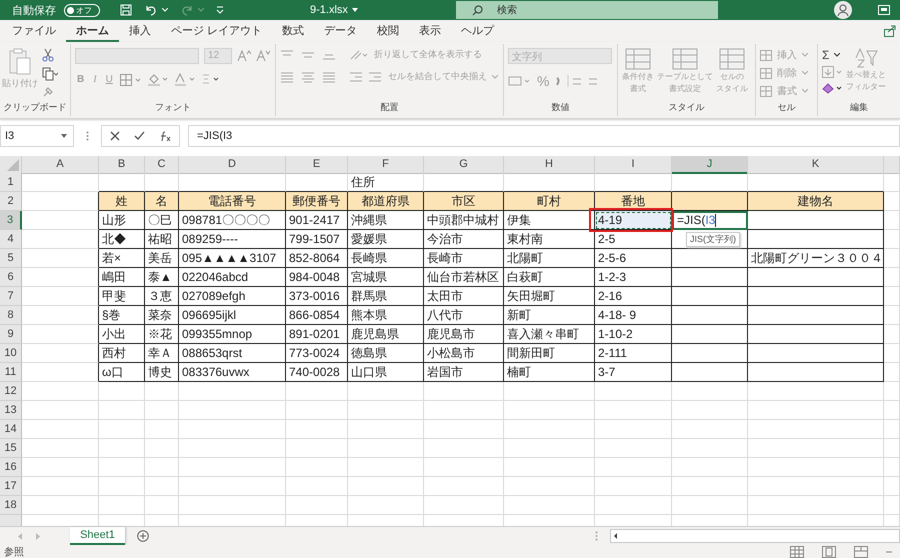  I want to click on row-header: 14, so click(11, 429).